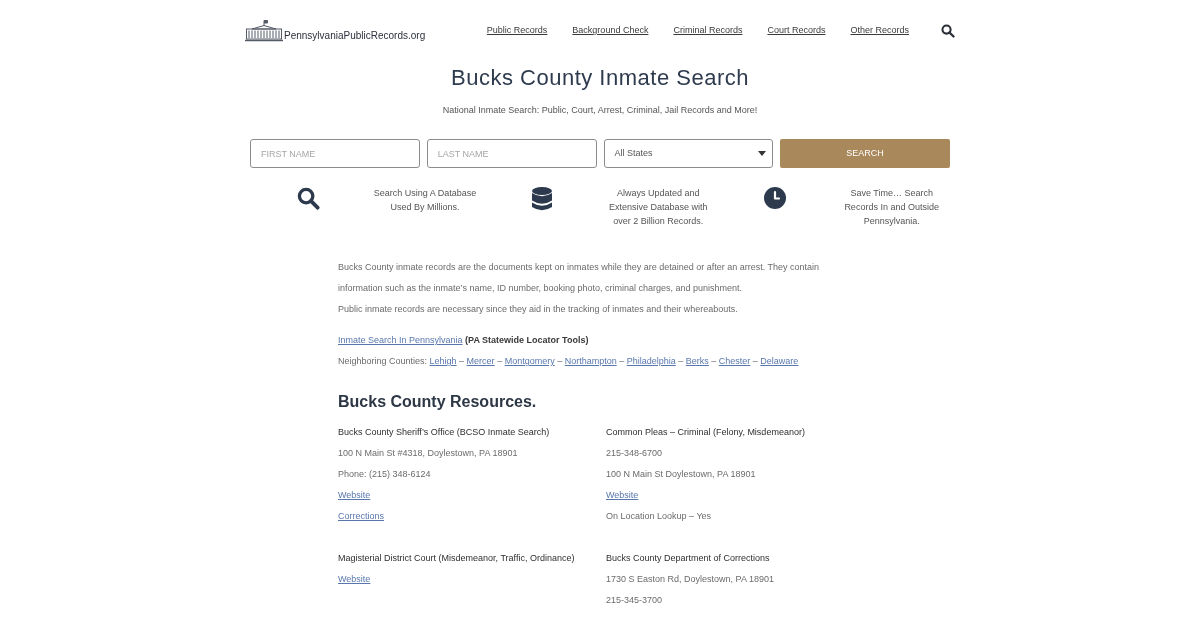 This screenshot has height=620, width=1200. What do you see at coordinates (264, 31) in the screenshot?
I see `capitol-building-icon` at bounding box center [264, 31].